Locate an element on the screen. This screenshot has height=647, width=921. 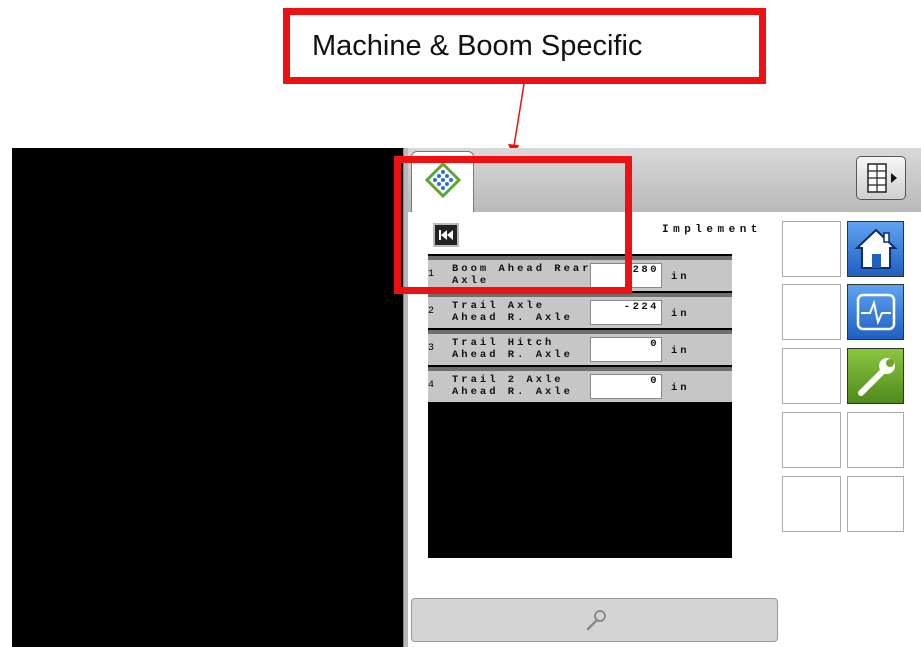
implement-title: Implement is located at coordinates (712, 230).